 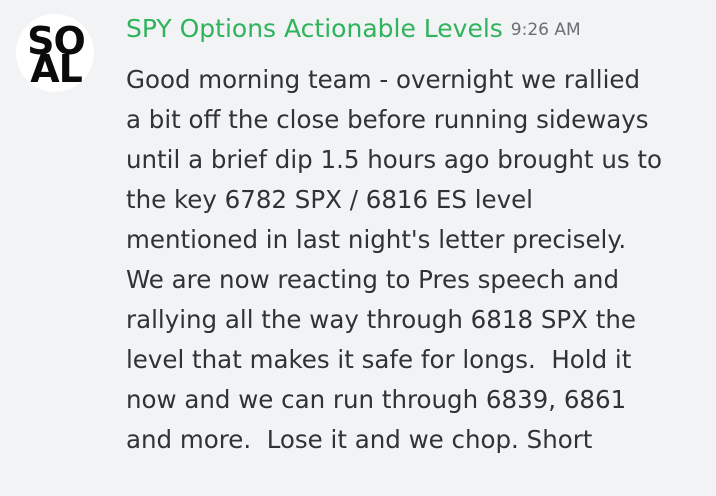 What do you see at coordinates (546, 30) in the screenshot?
I see `timestamp: 9:26 AM` at bounding box center [546, 30].